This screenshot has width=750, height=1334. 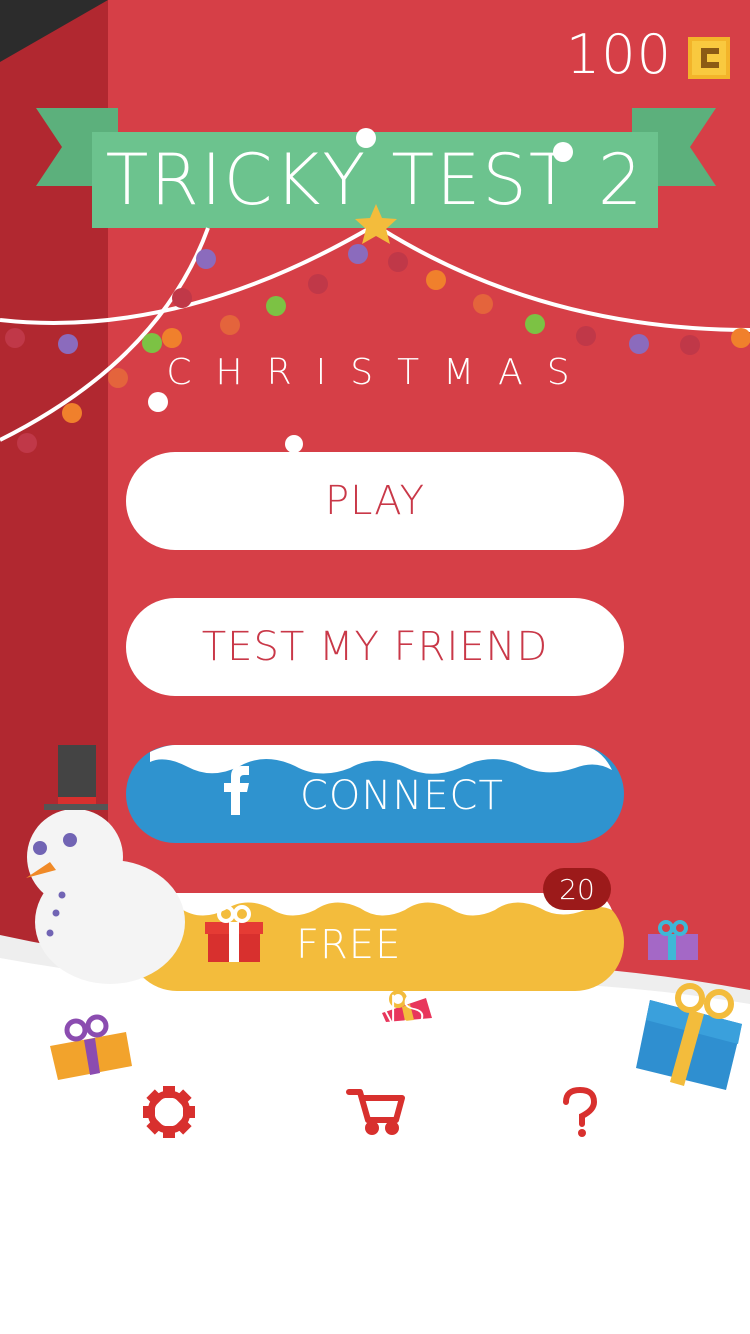 What do you see at coordinates (375, 501) in the screenshot?
I see `play-button: PLAY` at bounding box center [375, 501].